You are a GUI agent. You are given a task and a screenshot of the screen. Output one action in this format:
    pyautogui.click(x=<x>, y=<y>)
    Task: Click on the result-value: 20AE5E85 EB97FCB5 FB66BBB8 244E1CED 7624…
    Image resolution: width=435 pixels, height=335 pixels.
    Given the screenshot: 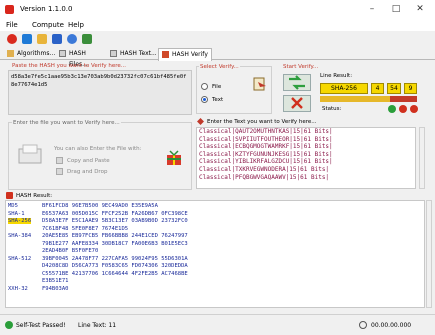 What is the action you would take?
    pyautogui.click(x=115, y=236)
    